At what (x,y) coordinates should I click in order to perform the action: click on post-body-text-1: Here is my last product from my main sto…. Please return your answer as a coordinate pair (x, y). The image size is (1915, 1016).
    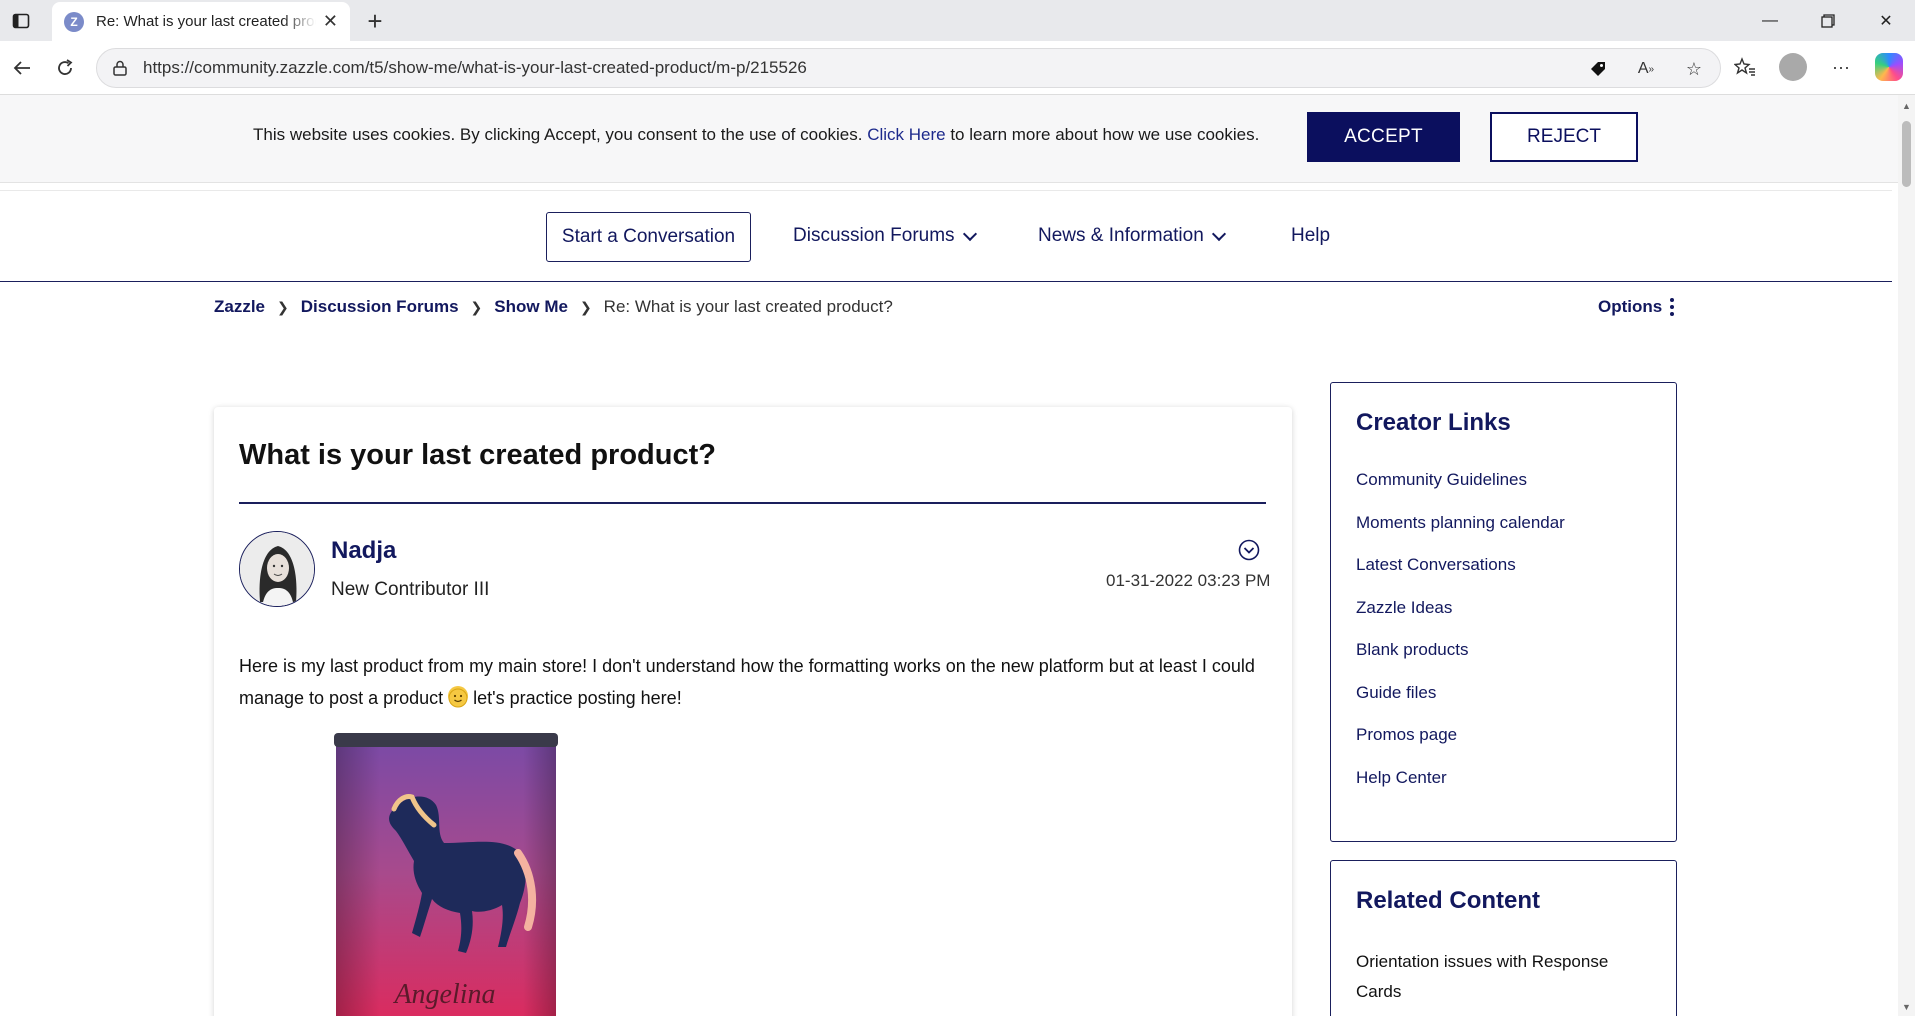
    Looking at the image, I should click on (747, 682).